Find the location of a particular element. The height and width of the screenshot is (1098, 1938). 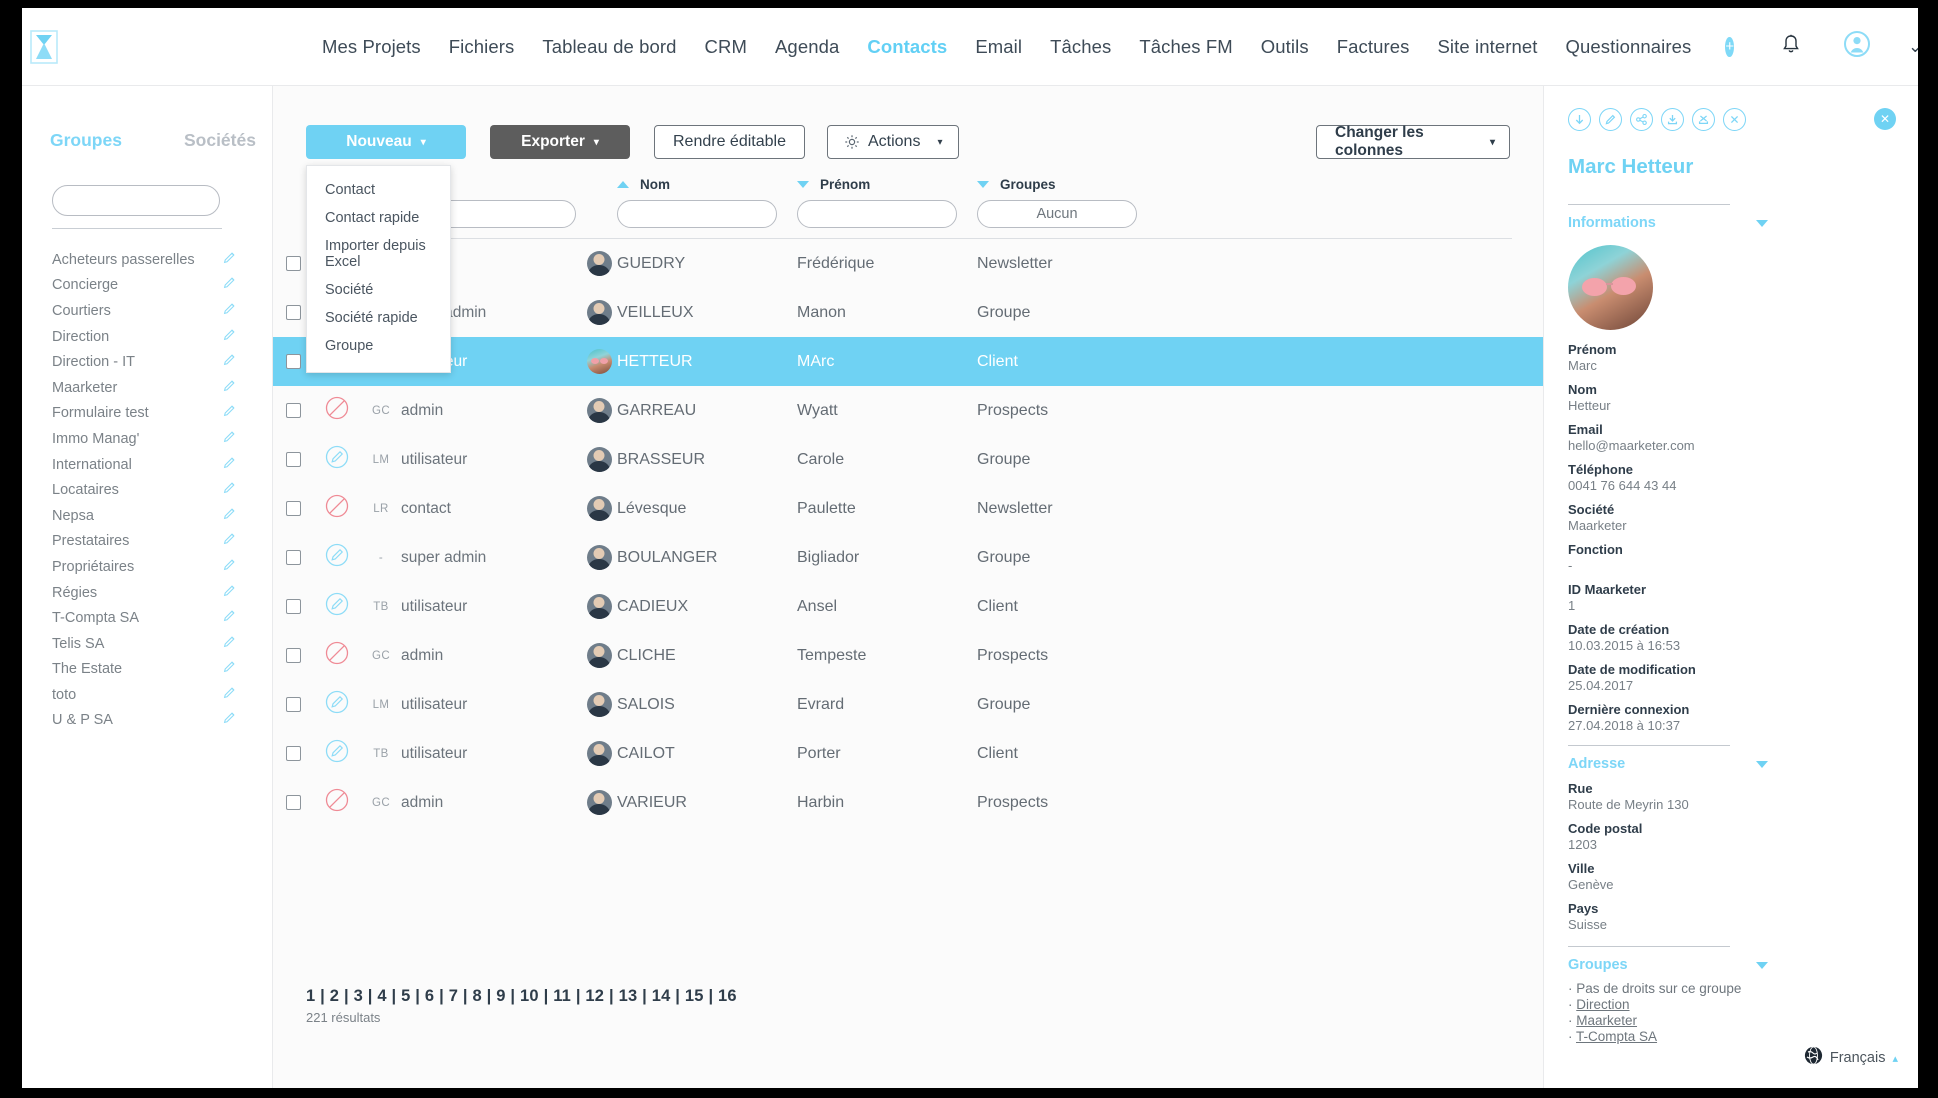

table-row: TB utilisateur CAILOT Porter Client is located at coordinates (908, 753).